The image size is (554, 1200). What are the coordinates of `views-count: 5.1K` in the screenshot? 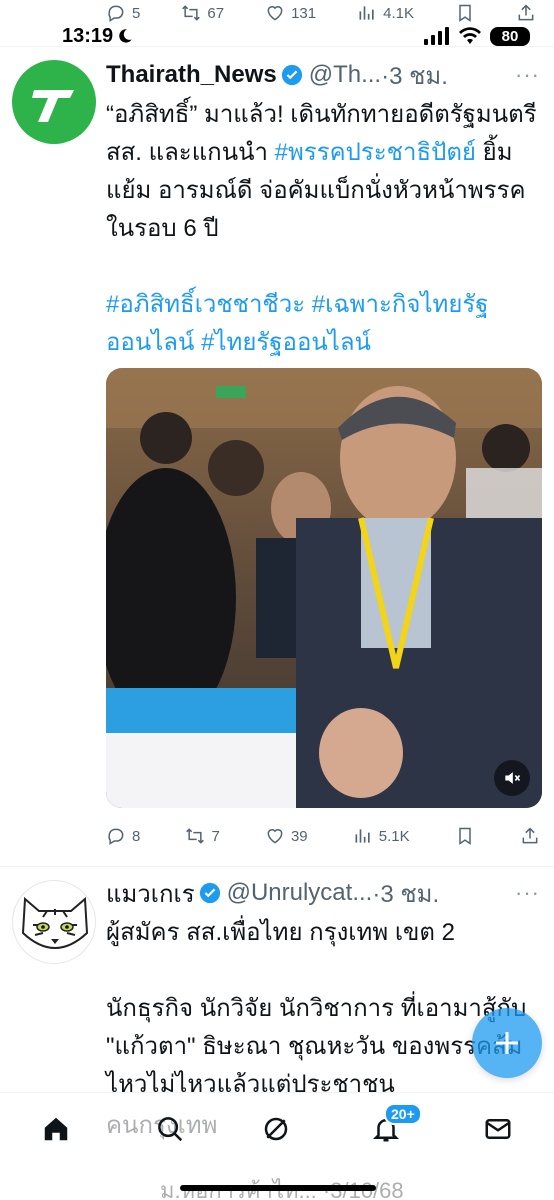 It's located at (394, 836).